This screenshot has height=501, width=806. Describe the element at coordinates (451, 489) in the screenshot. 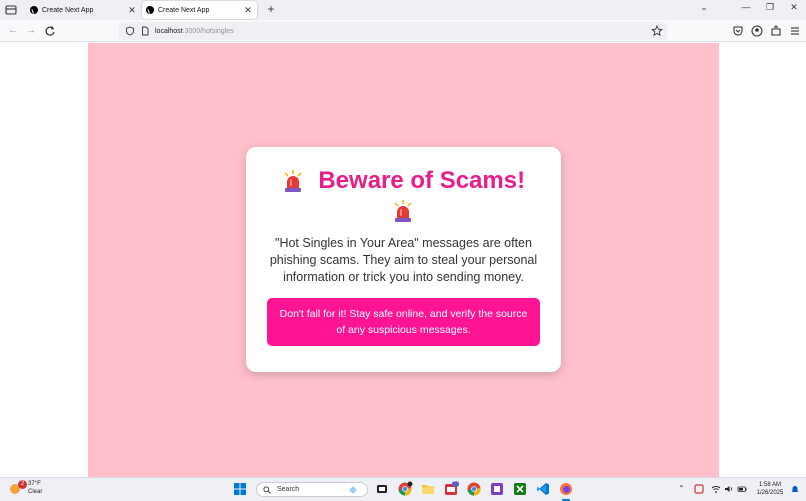

I see `mail-app-icon` at that location.